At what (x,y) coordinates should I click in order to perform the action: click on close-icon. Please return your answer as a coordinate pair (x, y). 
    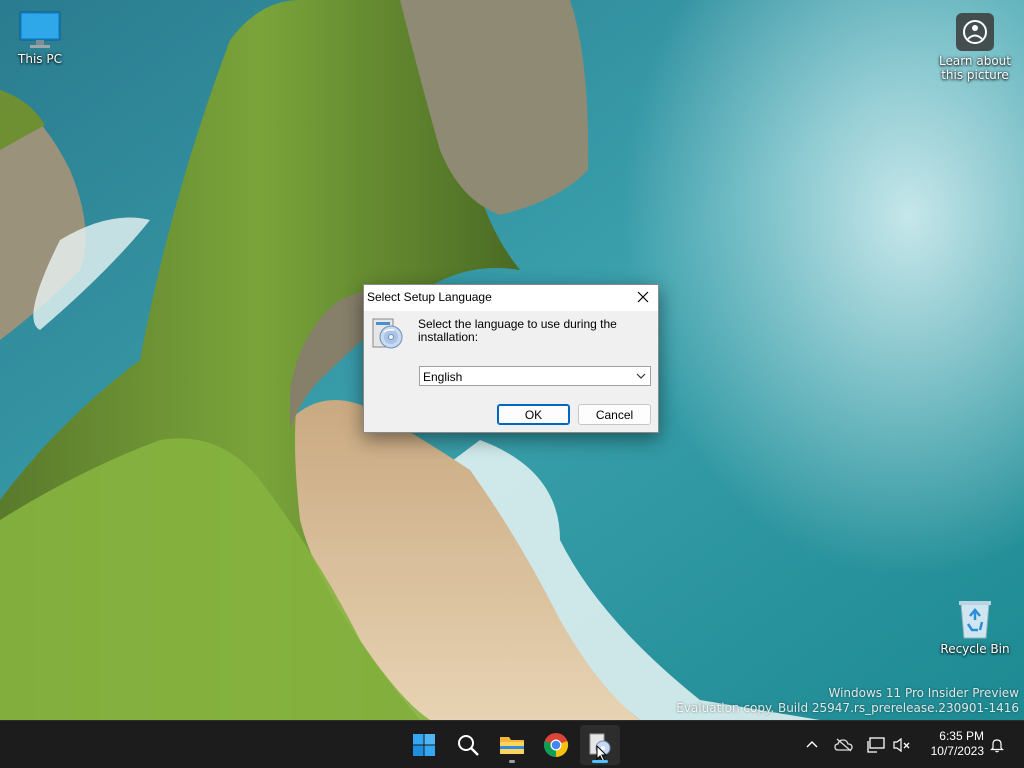
    Looking at the image, I should click on (643, 297).